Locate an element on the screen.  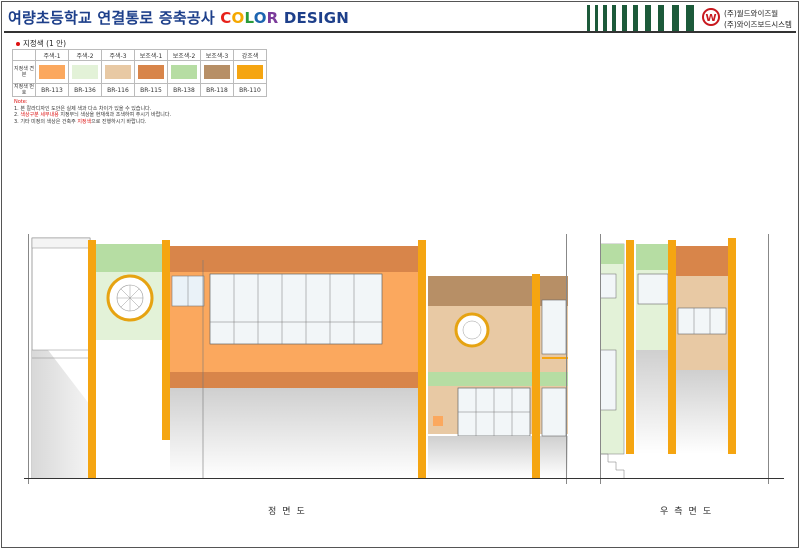
front-big-window is located at coordinates (296, 309).